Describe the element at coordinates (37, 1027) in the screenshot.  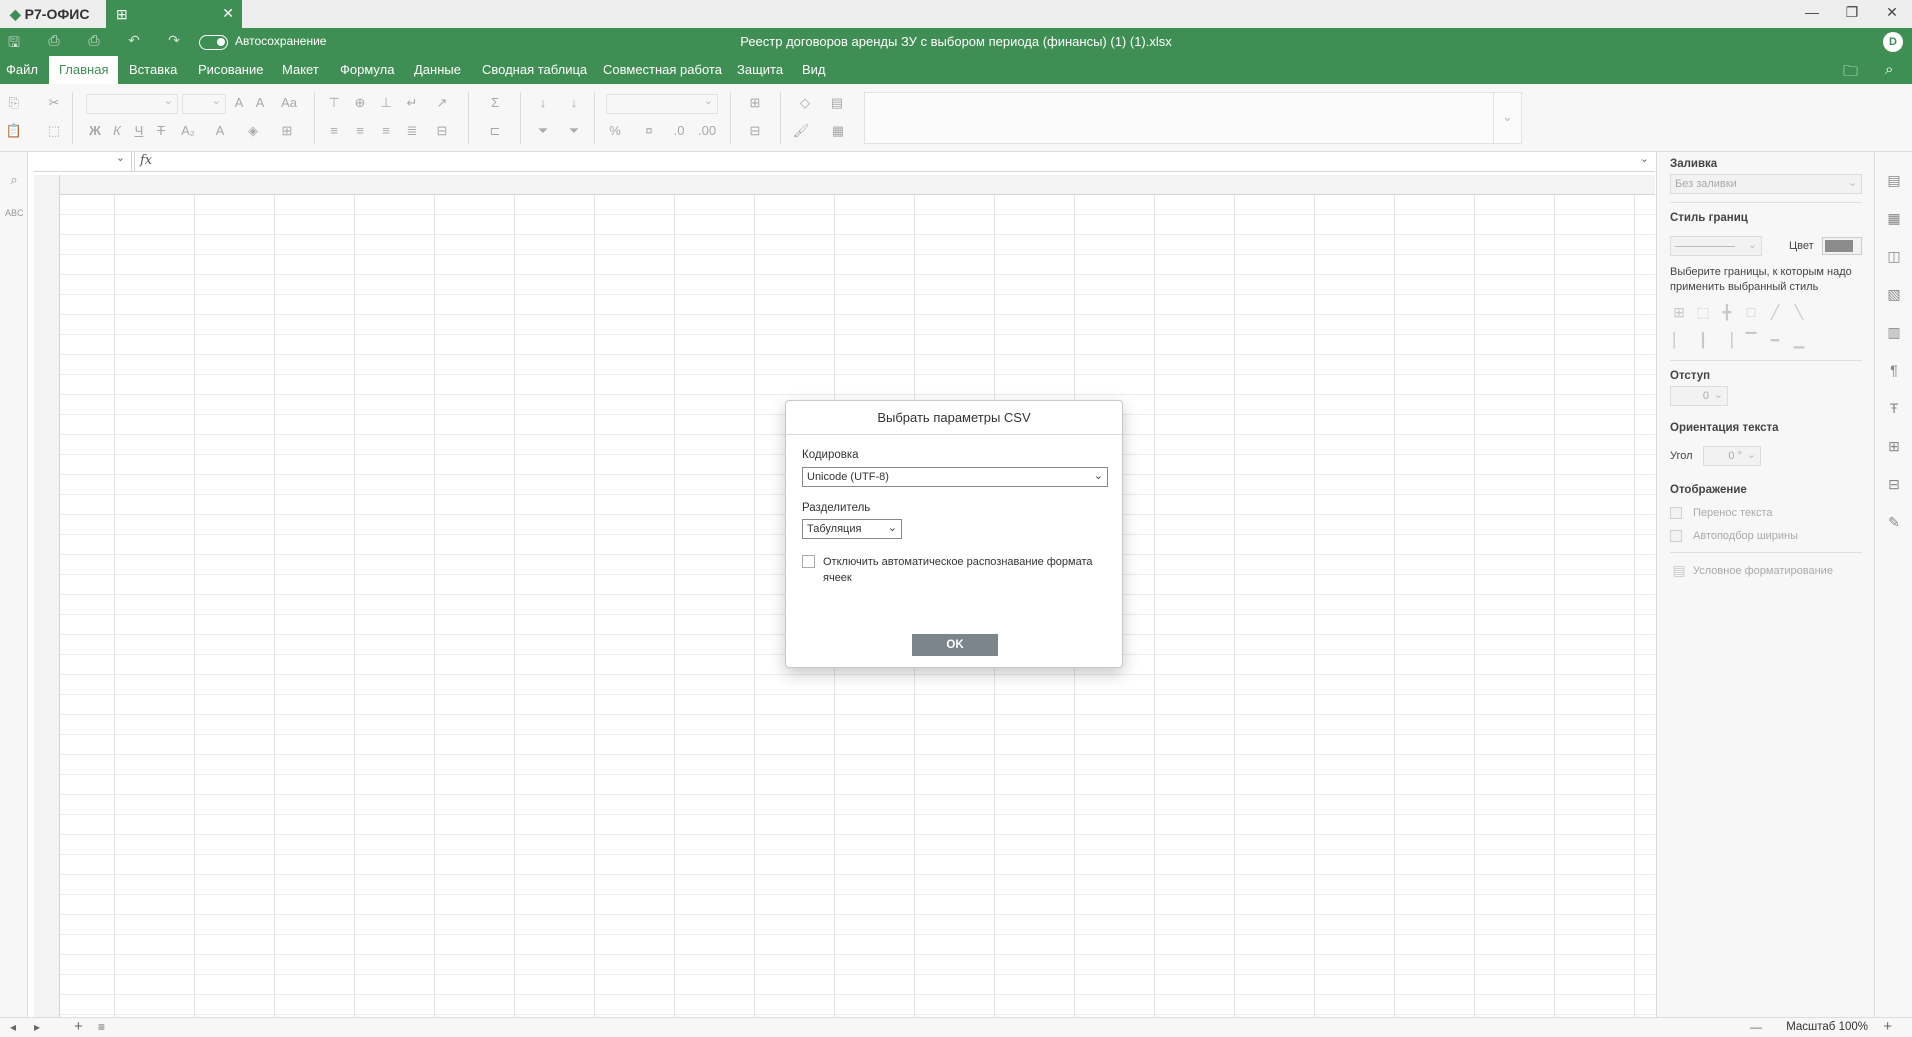
I see `scroll-last-sheet-icon: ▸` at that location.